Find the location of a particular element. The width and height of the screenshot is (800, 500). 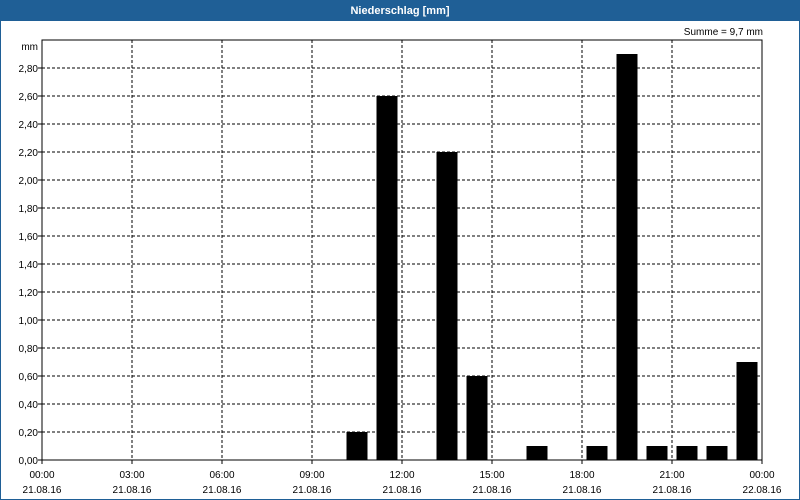

x-tick-label-time: 09:00 is located at coordinates (311, 475).